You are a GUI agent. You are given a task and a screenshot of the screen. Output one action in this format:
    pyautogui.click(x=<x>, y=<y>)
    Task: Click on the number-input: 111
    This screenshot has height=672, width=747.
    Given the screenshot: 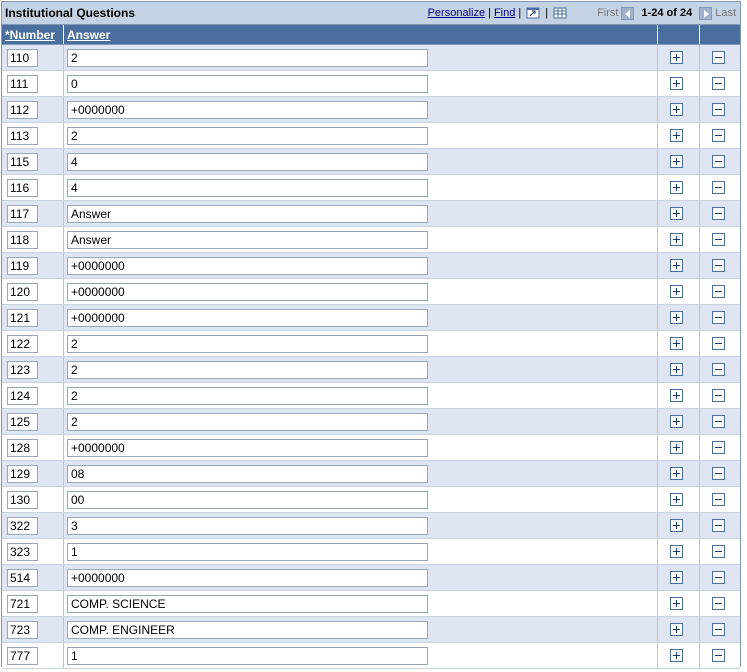 What is the action you would take?
    pyautogui.click(x=22, y=83)
    